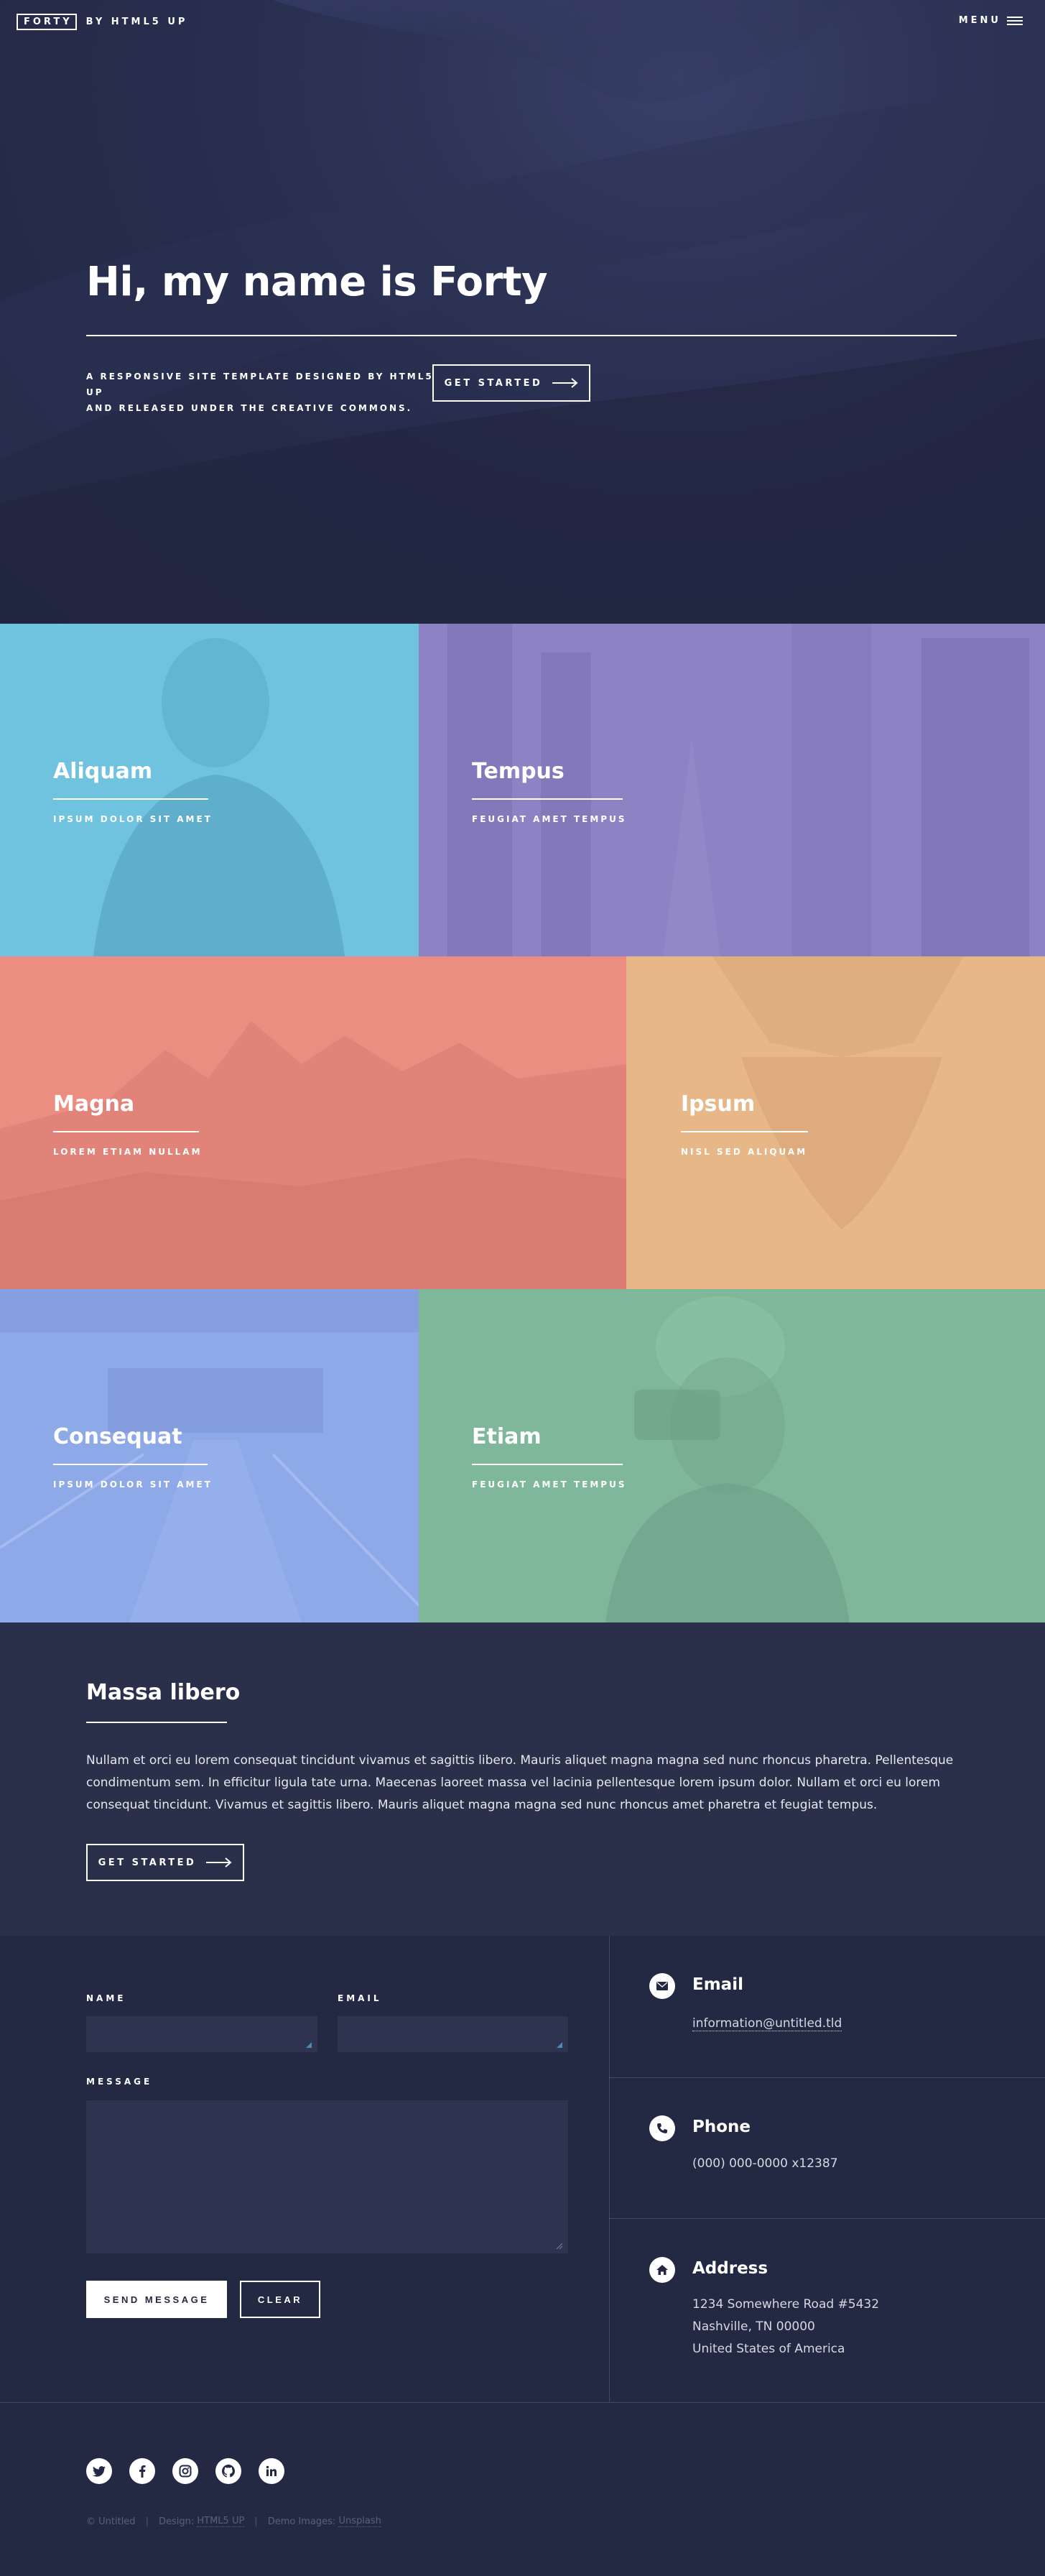 The image size is (1045, 2576). I want to click on menu-button: MENU, so click(991, 21).